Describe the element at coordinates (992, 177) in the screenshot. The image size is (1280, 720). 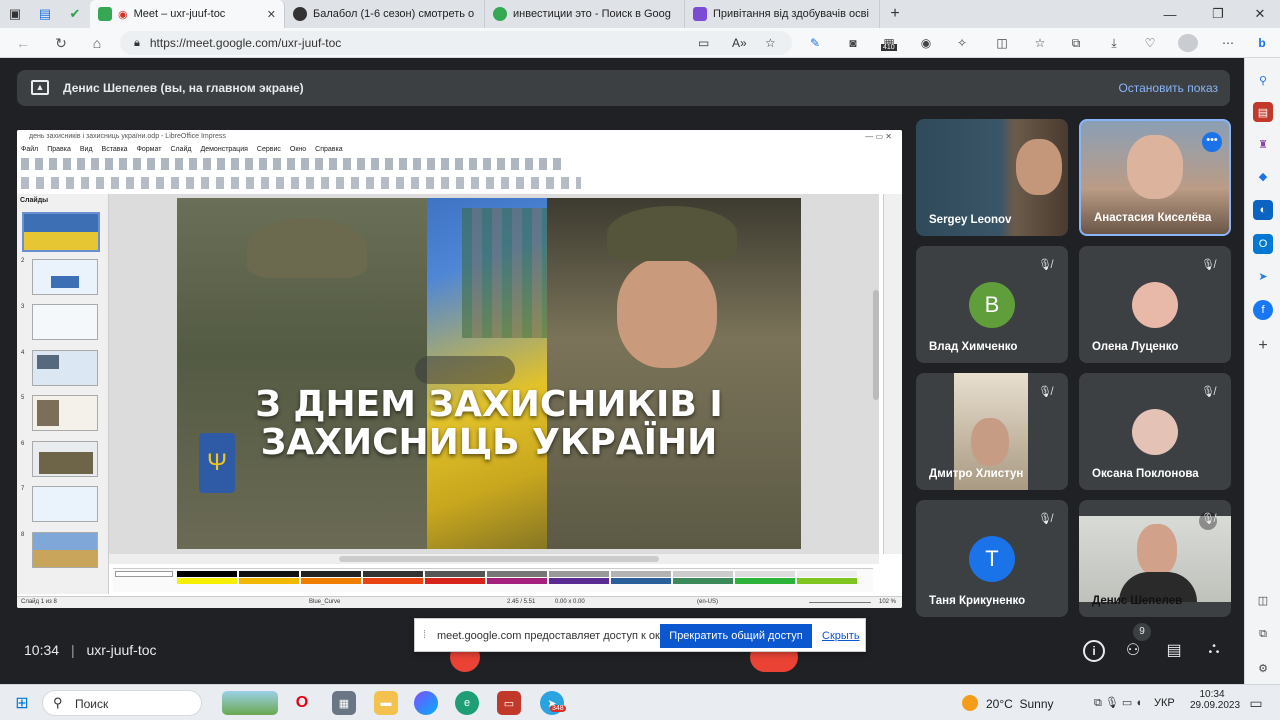
I see `participant-tile-sergey: Sergey Leonov` at that location.